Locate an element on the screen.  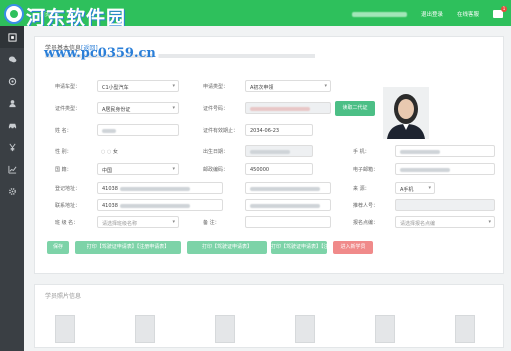
logout-link: 退出登录 is located at coordinates (432, 14).